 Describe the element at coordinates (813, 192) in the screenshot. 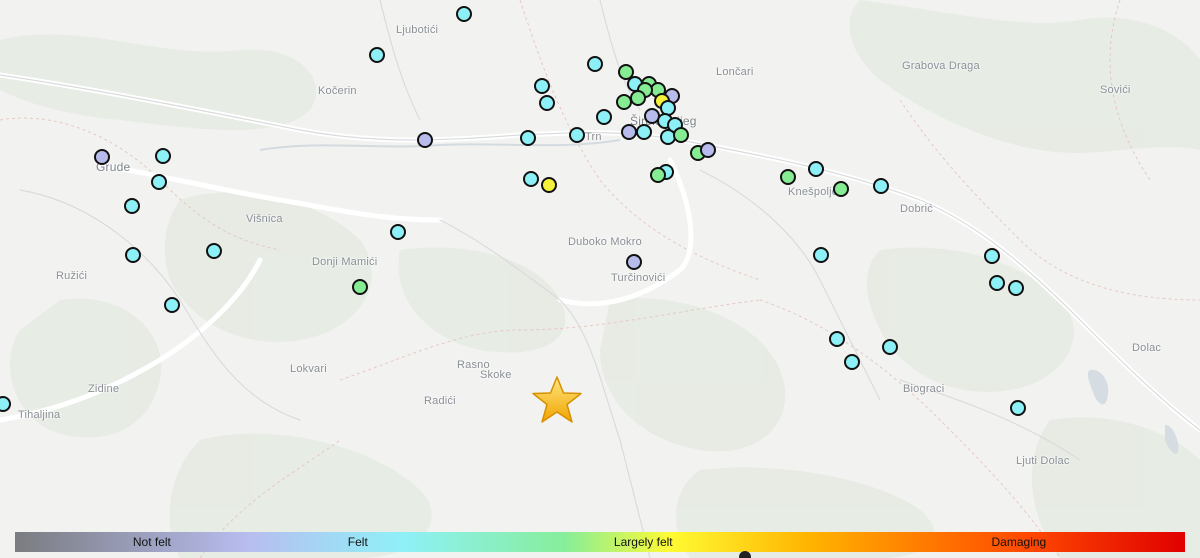

I see `place-label-knespolje: Knešpolje` at that location.